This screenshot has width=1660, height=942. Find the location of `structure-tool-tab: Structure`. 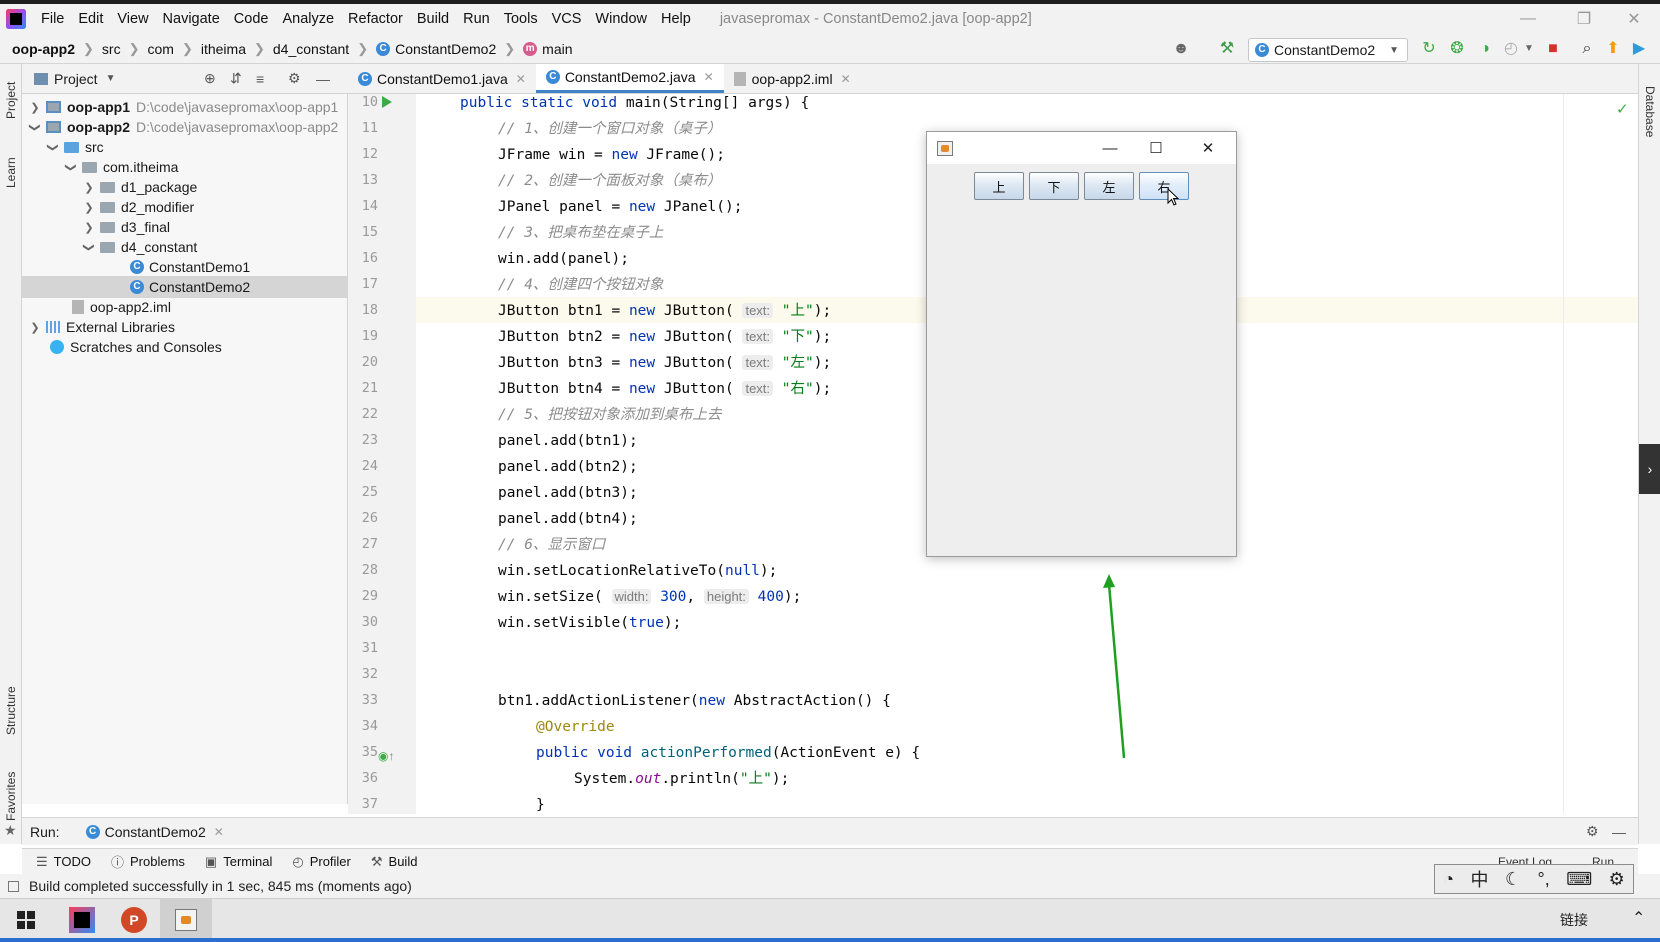

structure-tool-tab: Structure is located at coordinates (11, 711).